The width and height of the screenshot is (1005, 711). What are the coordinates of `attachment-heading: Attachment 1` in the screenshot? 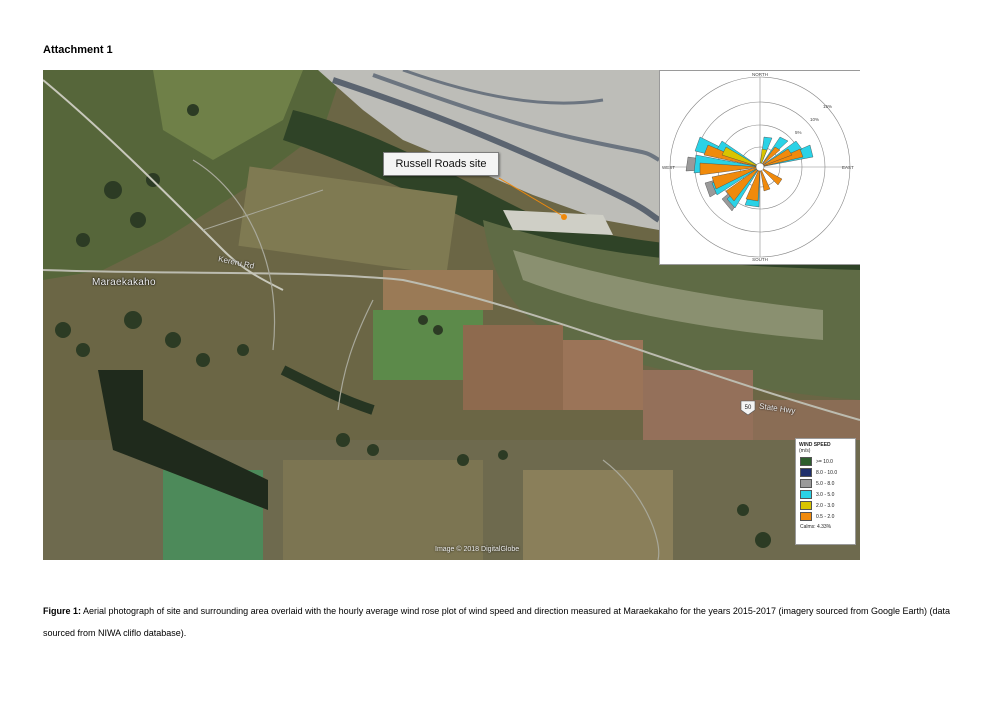 It's located at (78, 50).